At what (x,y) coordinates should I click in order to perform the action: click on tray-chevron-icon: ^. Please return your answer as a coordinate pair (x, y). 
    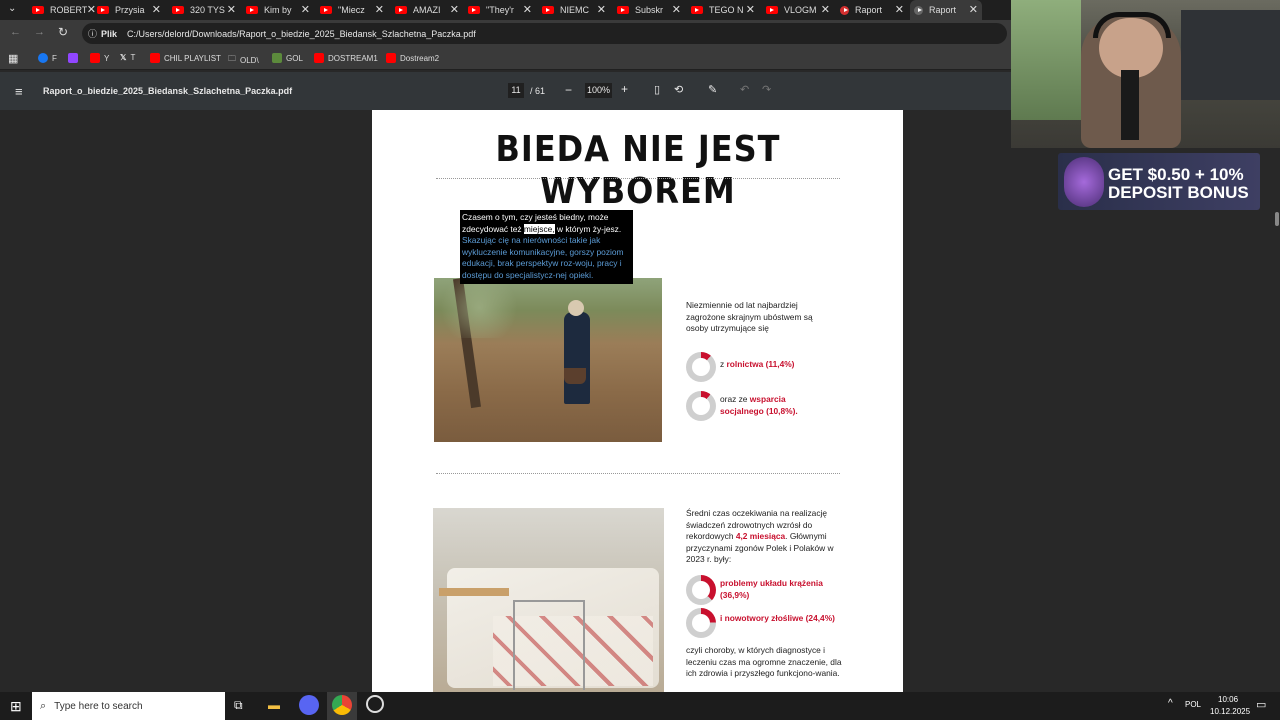
    Looking at the image, I should click on (1170, 703).